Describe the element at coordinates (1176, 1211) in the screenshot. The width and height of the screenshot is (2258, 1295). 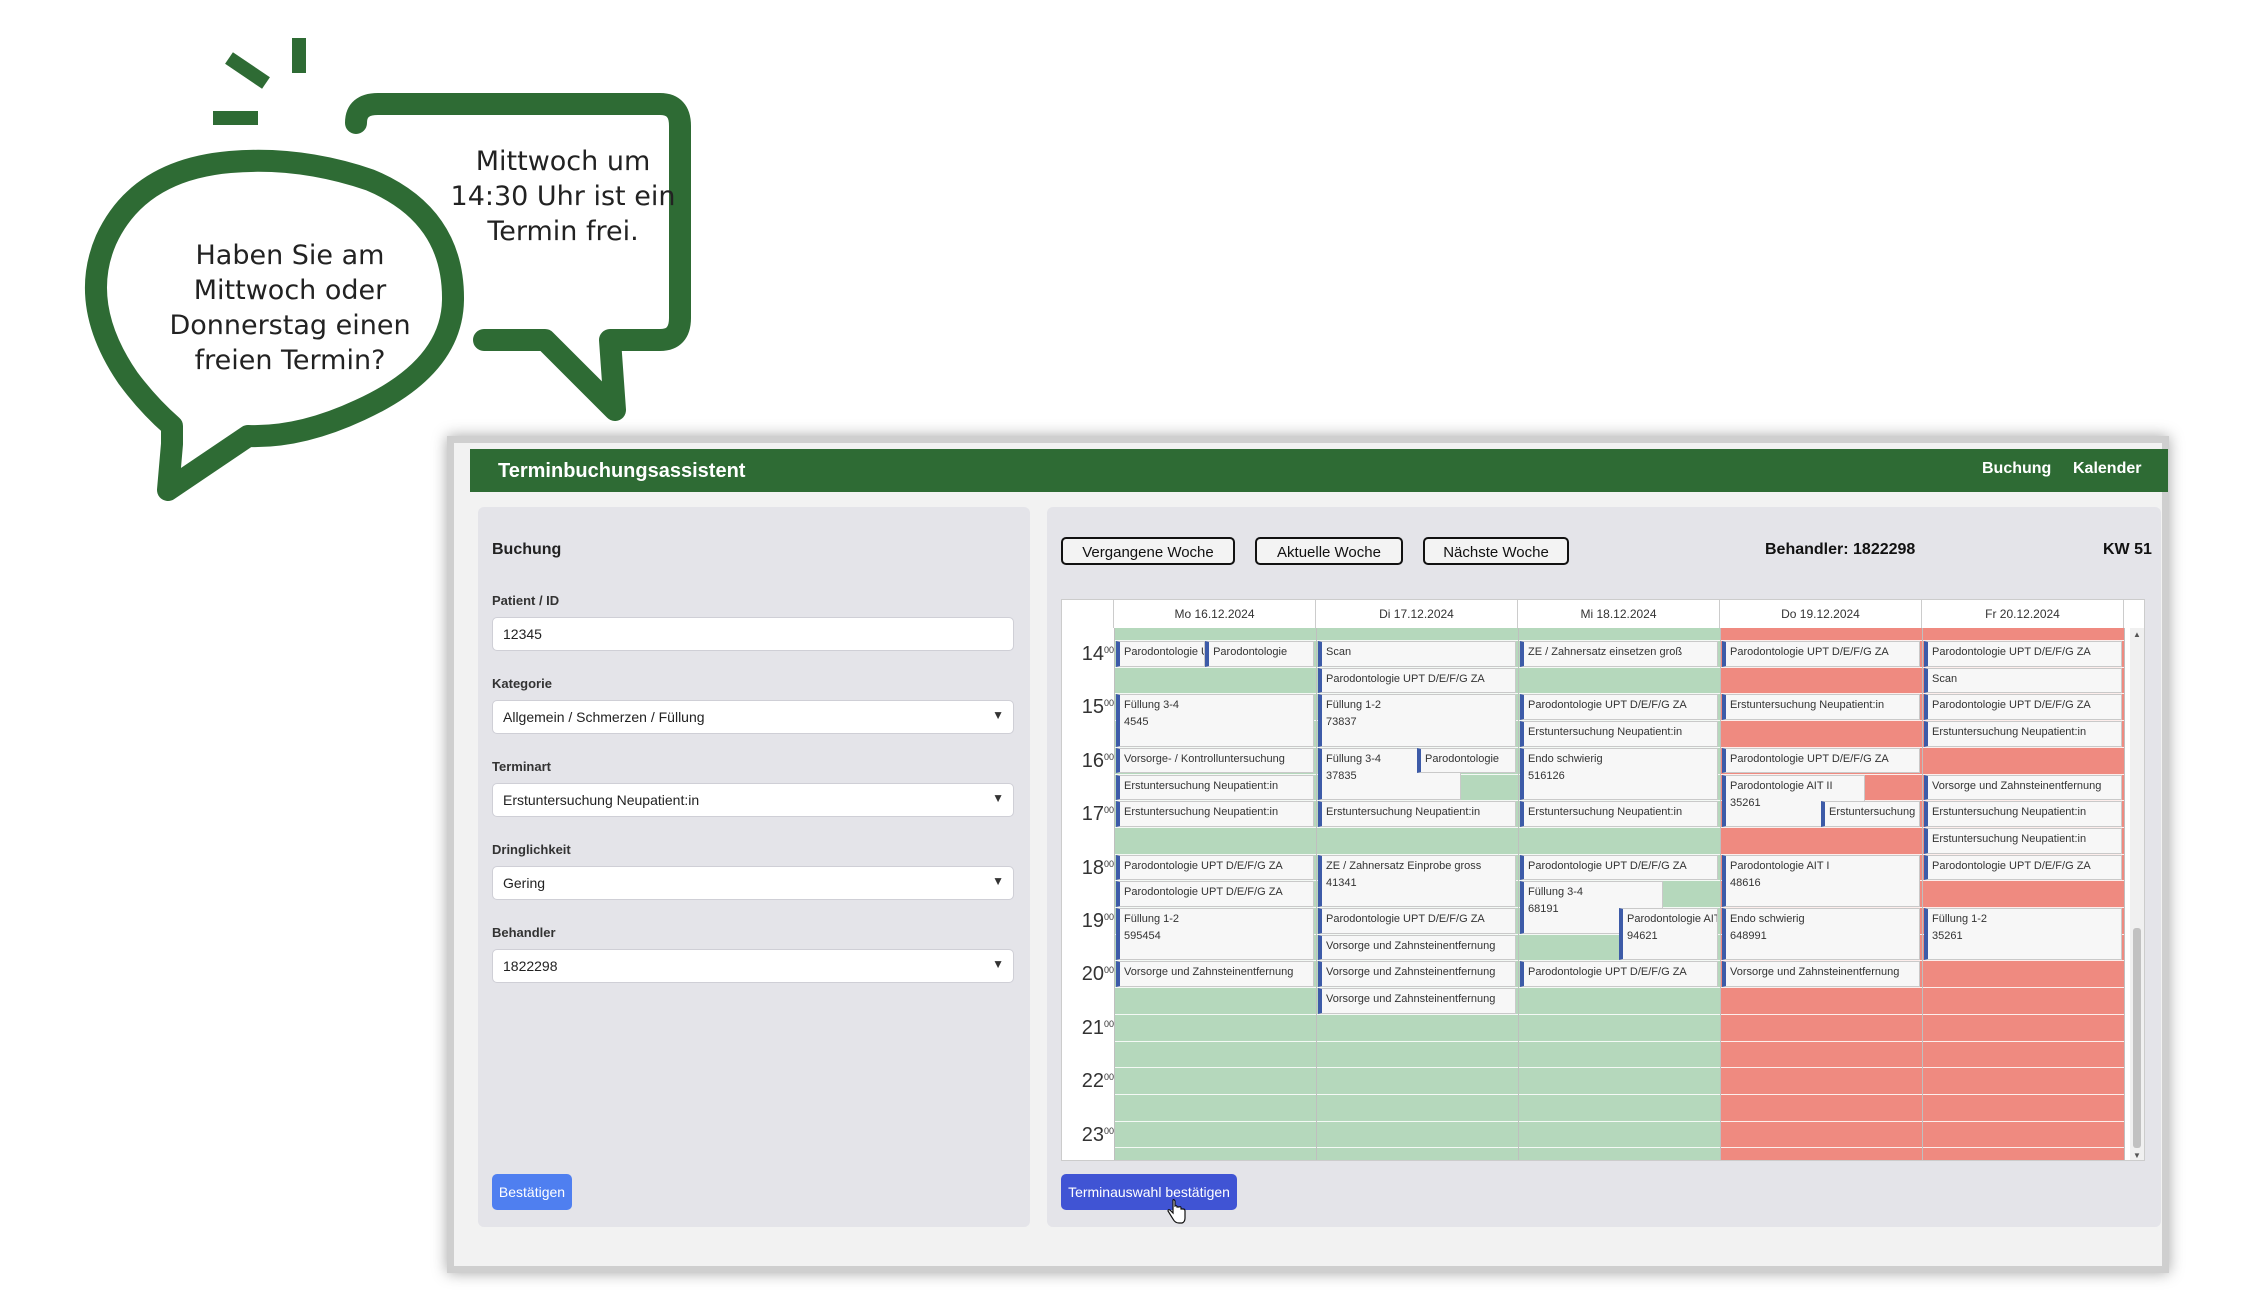
I see `hand-cursor-icon` at that location.